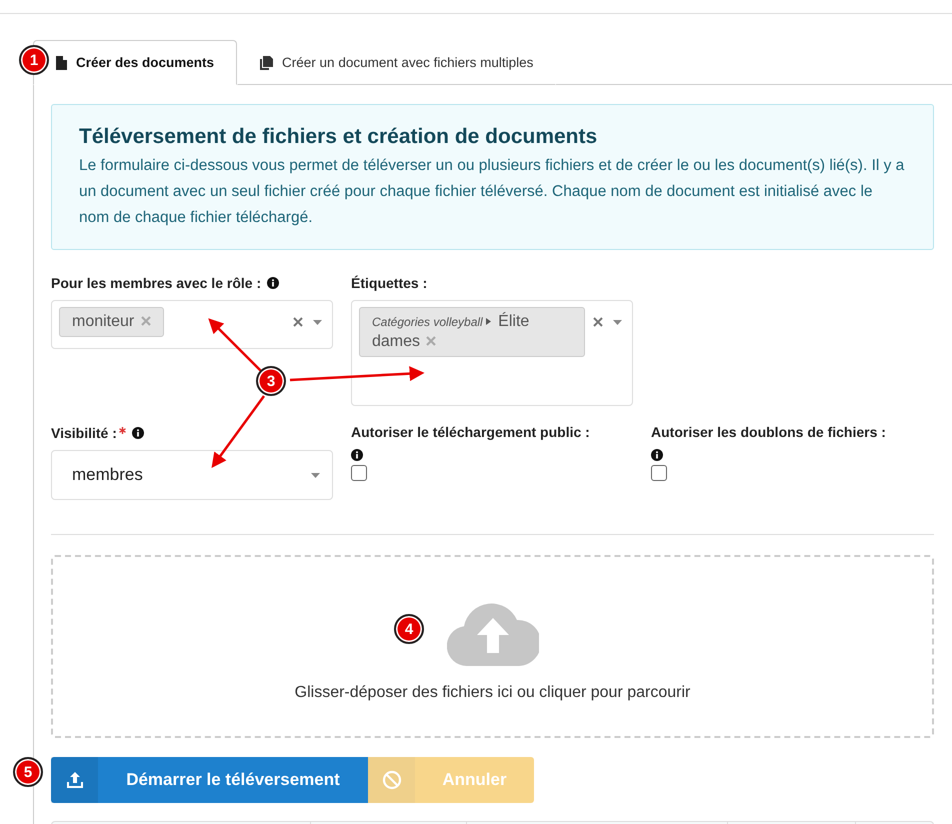 The height and width of the screenshot is (824, 952). What do you see at coordinates (34, 60) in the screenshot?
I see `step-marker: 1` at bounding box center [34, 60].